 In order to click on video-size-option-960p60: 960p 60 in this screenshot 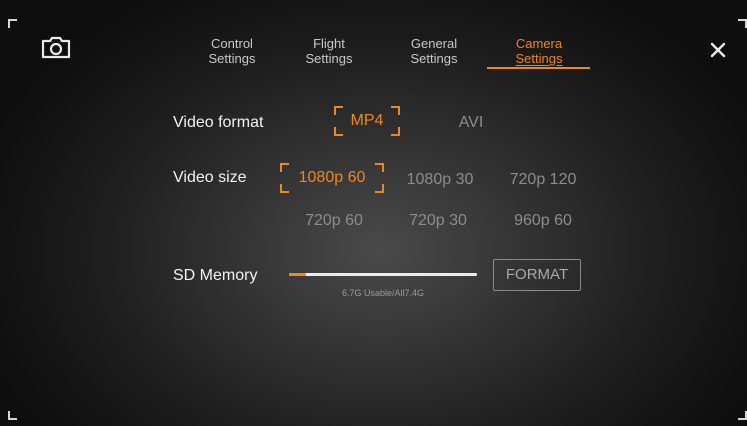, I will do `click(543, 221)`.